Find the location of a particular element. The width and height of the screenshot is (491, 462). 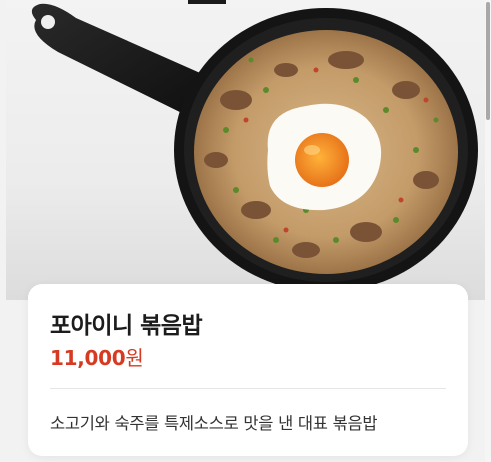

menu-item-price: 11,000원 is located at coordinates (97, 356).